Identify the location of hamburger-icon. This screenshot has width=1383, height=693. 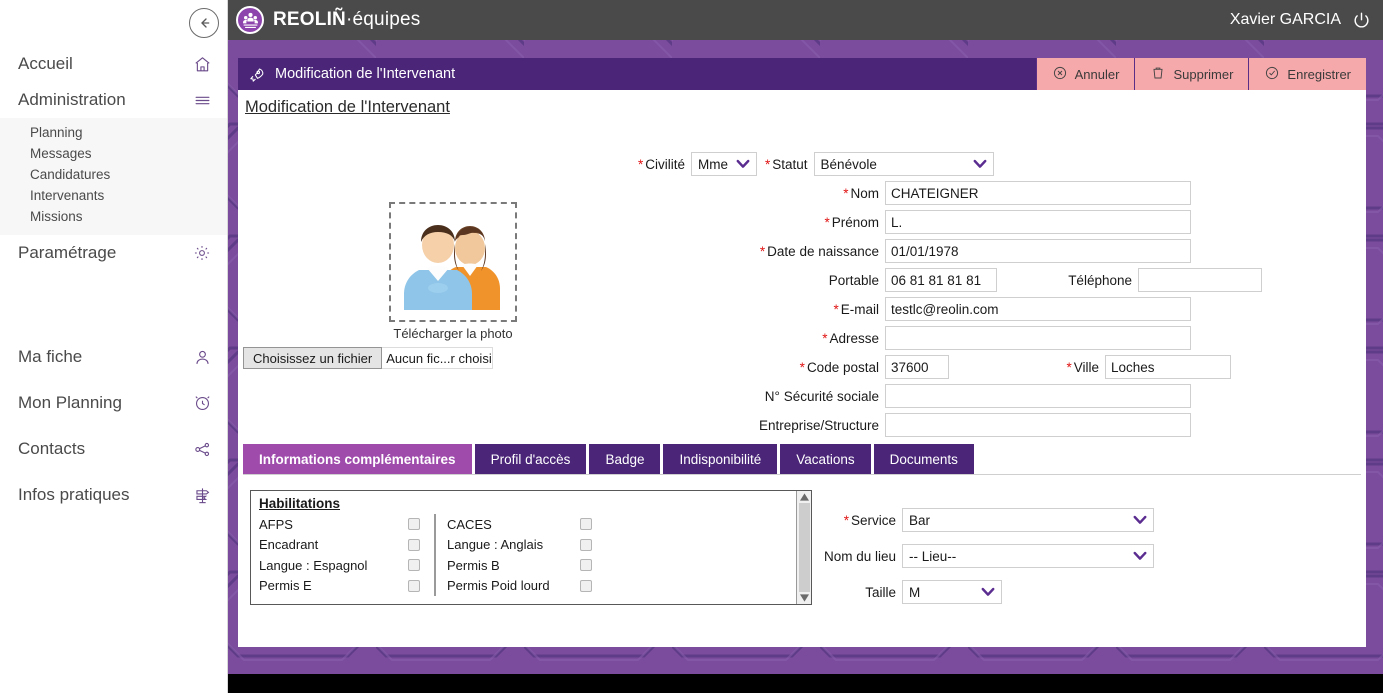
(202, 100).